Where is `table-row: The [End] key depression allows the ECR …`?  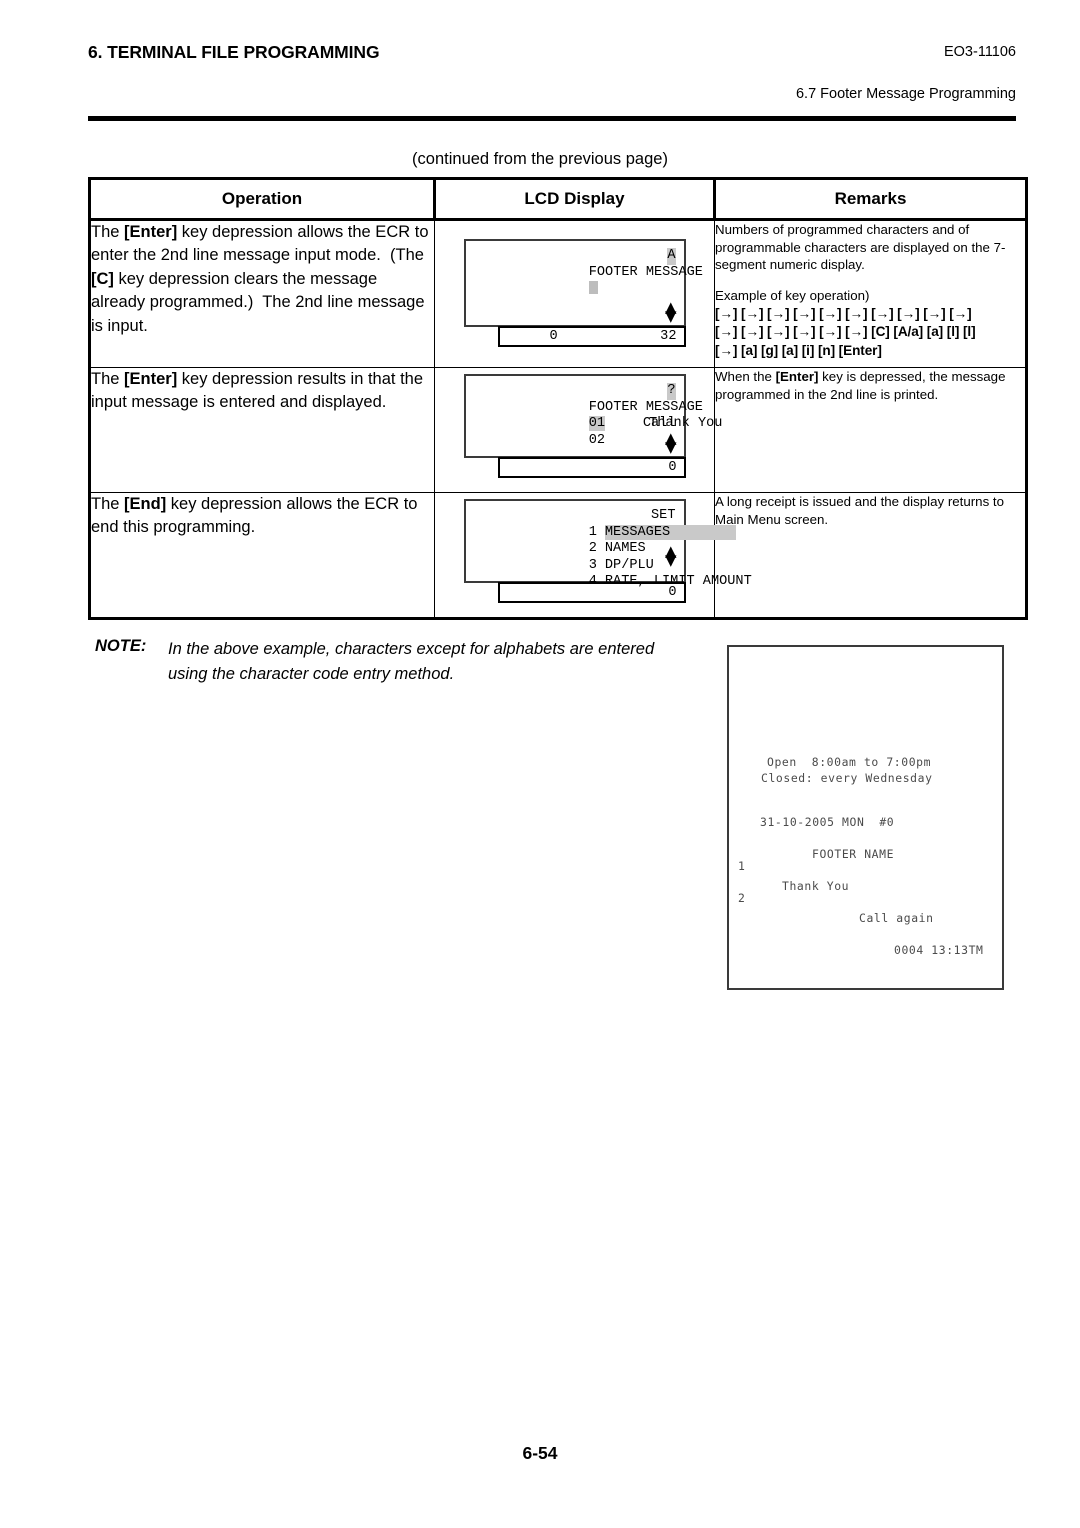 table-row: The [End] key depression allows the ECR … is located at coordinates (558, 556).